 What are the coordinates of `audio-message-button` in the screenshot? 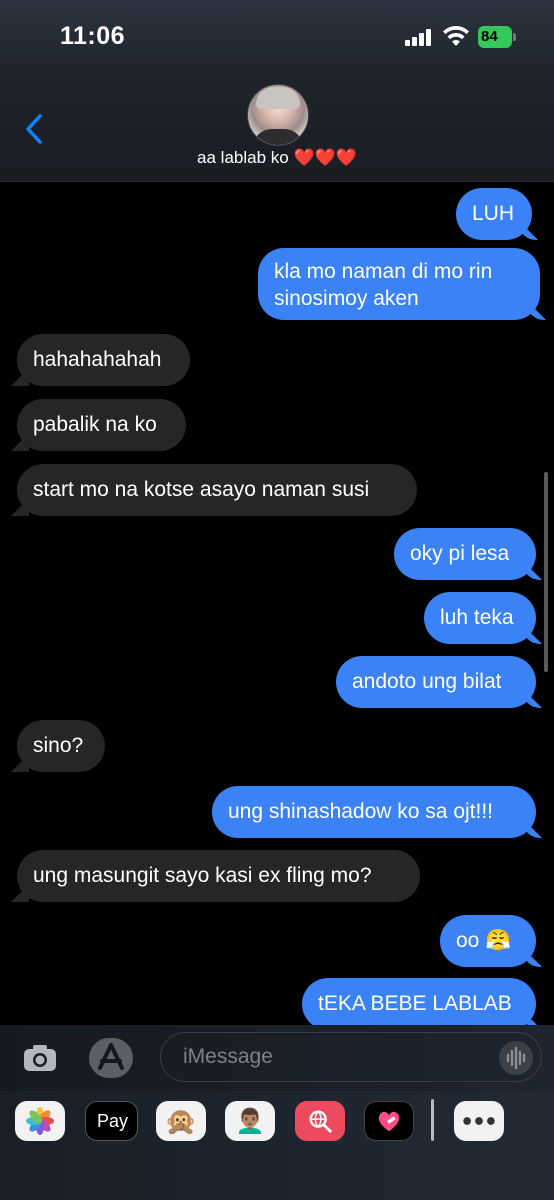 It's located at (516, 1058).